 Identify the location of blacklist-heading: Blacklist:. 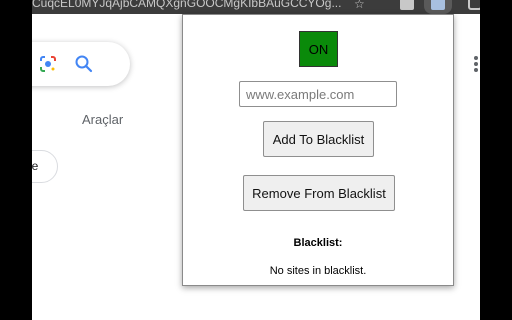
(318, 243).